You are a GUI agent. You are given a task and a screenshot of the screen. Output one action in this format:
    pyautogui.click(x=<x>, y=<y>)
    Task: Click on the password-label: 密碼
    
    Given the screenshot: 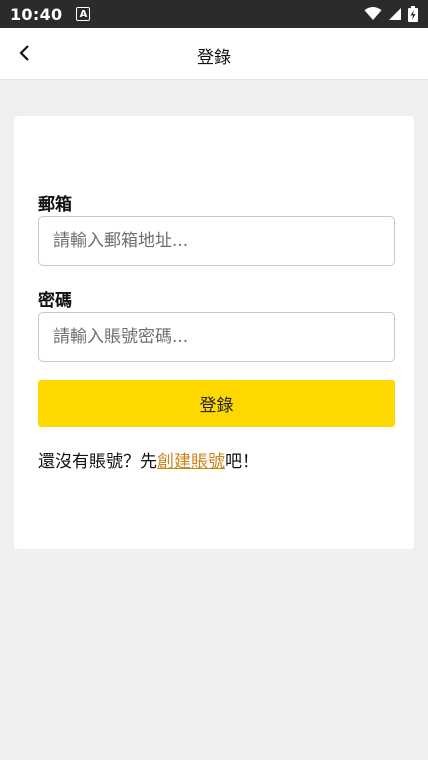 What is the action you would take?
    pyautogui.click(x=55, y=301)
    